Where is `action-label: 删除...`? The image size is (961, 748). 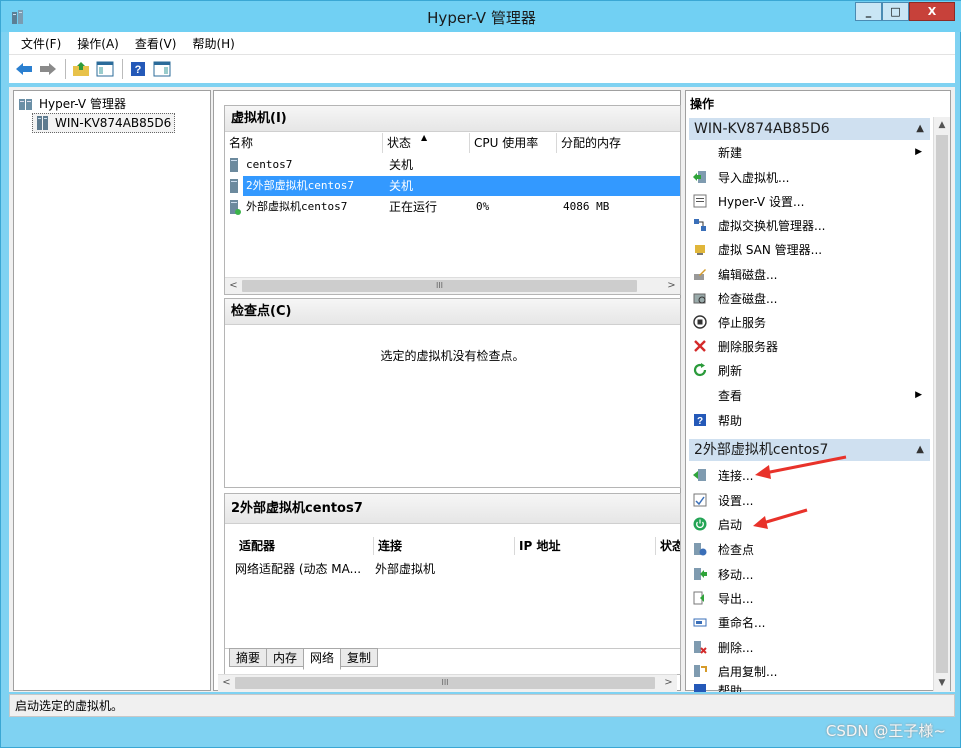
action-label: 删除... is located at coordinates (736, 647).